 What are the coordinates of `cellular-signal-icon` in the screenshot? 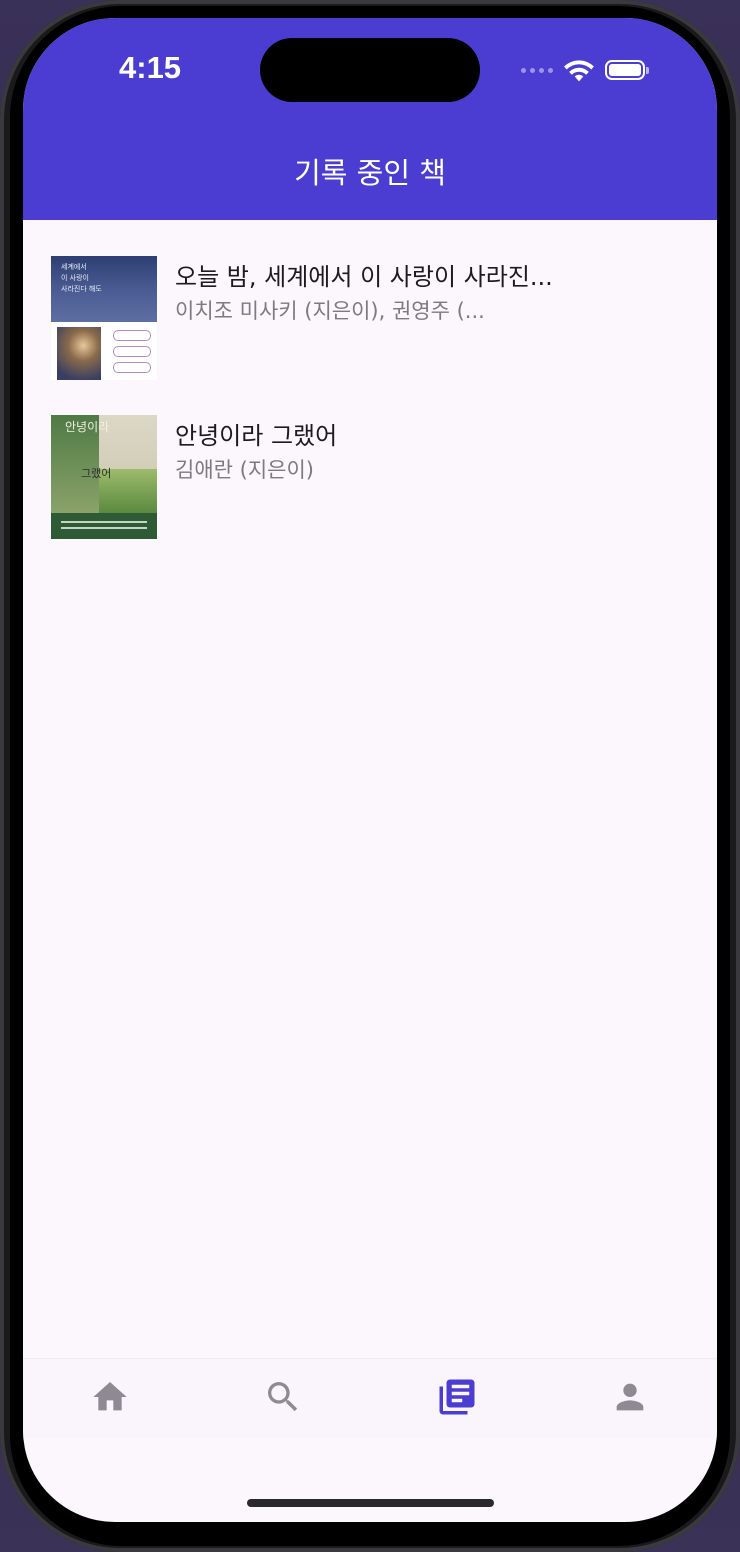 It's located at (537, 70).